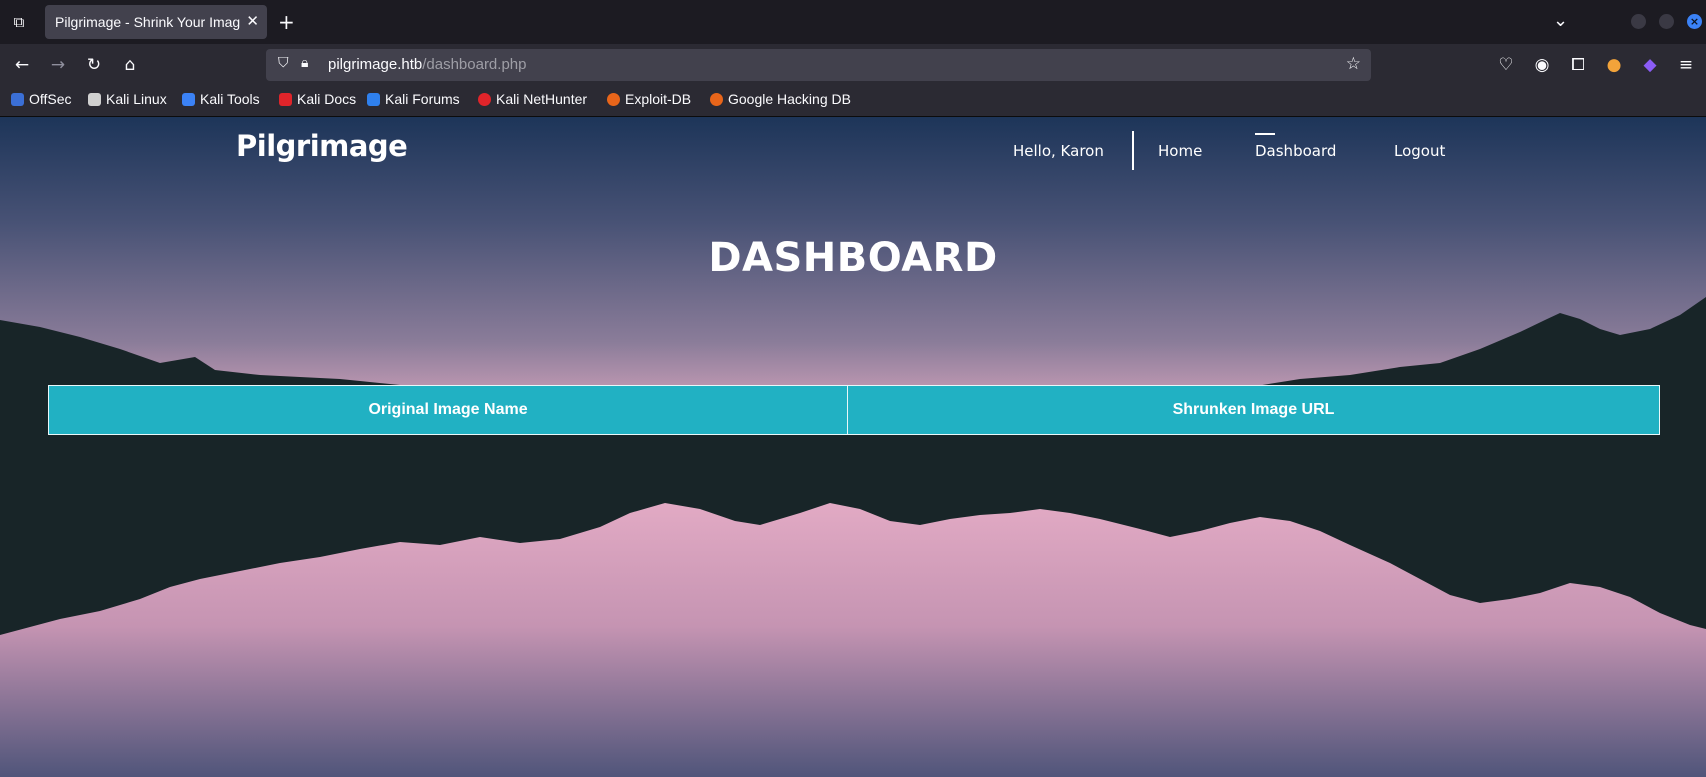 The height and width of the screenshot is (777, 1706). Describe the element at coordinates (1295, 151) in the screenshot. I see `nav-dashboard-link: Dashboard` at that location.